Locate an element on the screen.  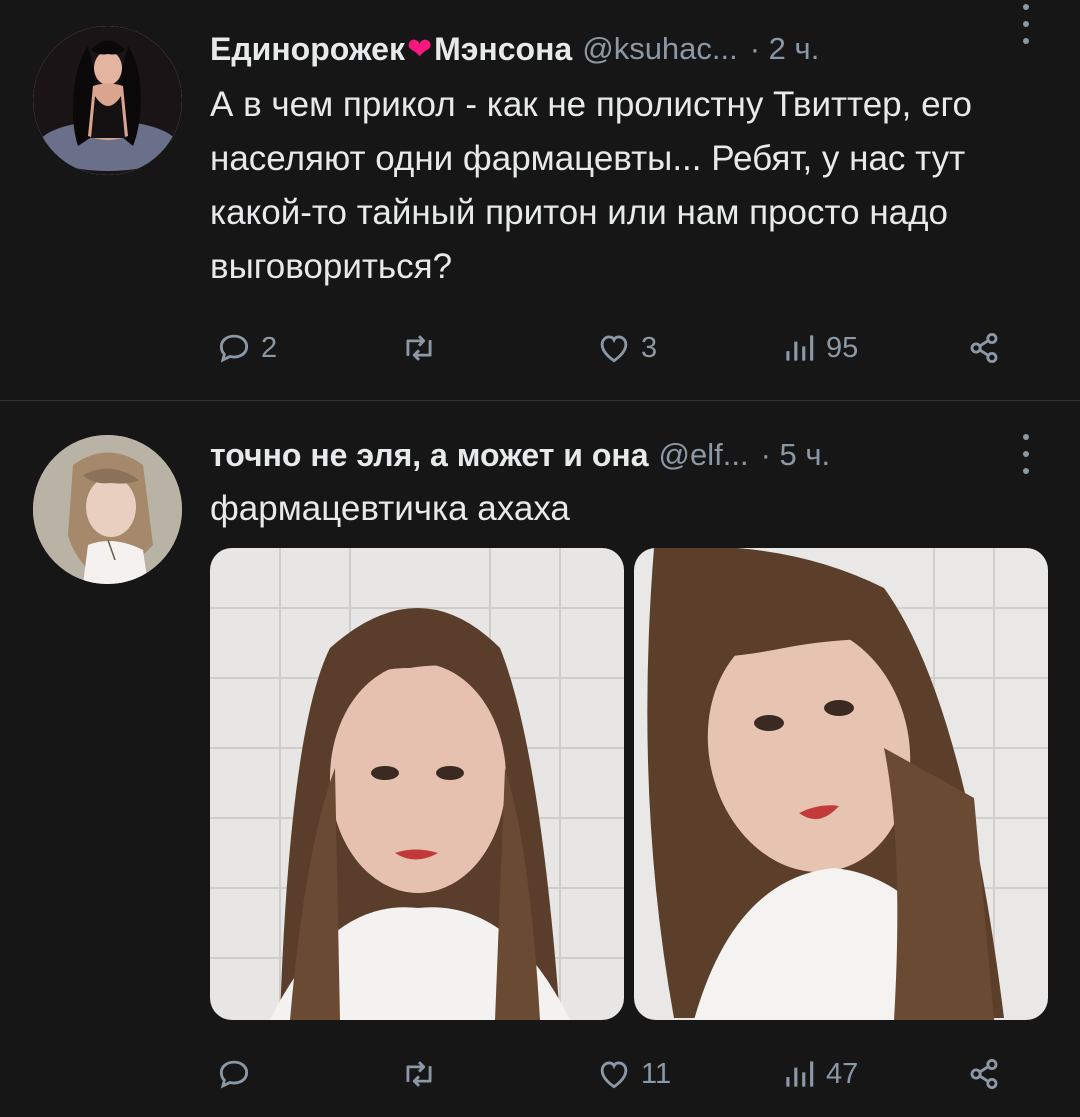
author-name: Единорожек is located at coordinates (307, 49).